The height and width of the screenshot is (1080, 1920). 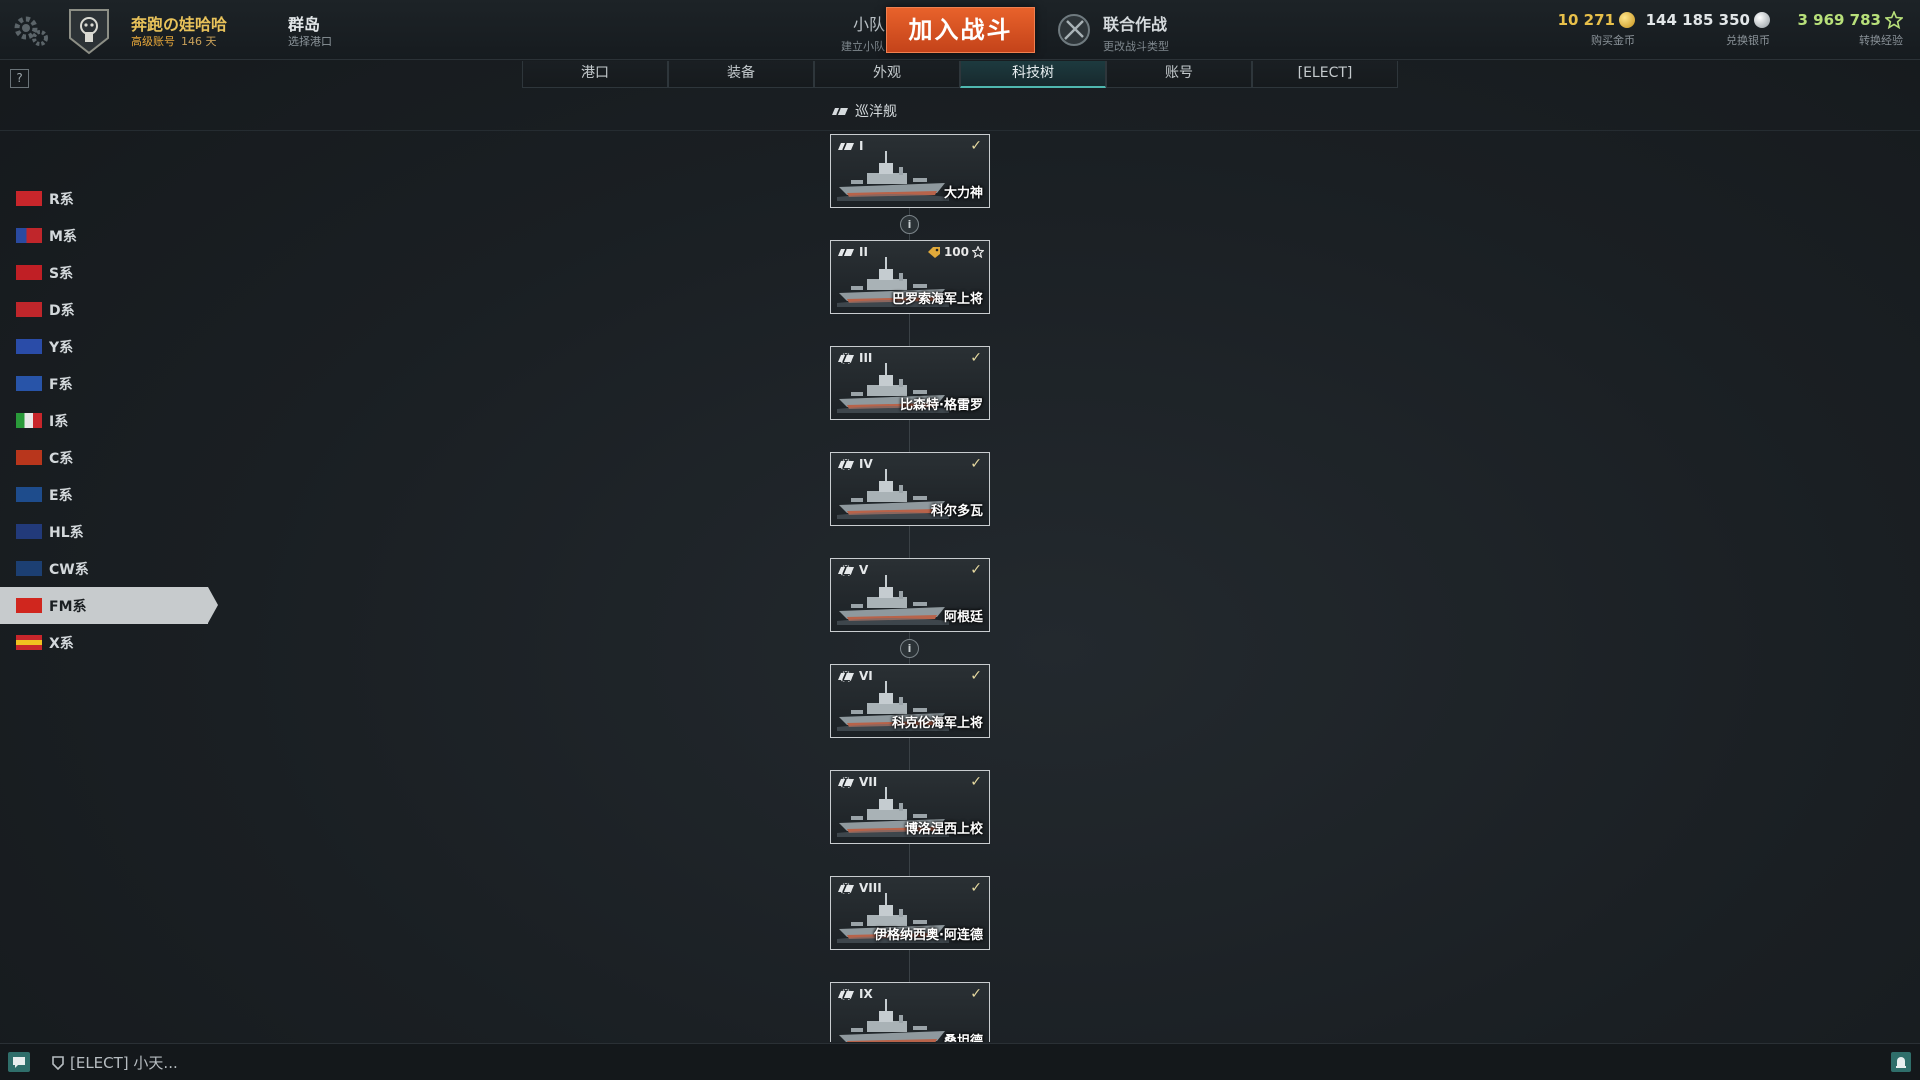 What do you see at coordinates (29, 346) in the screenshot?
I see `flag-y-icon` at bounding box center [29, 346].